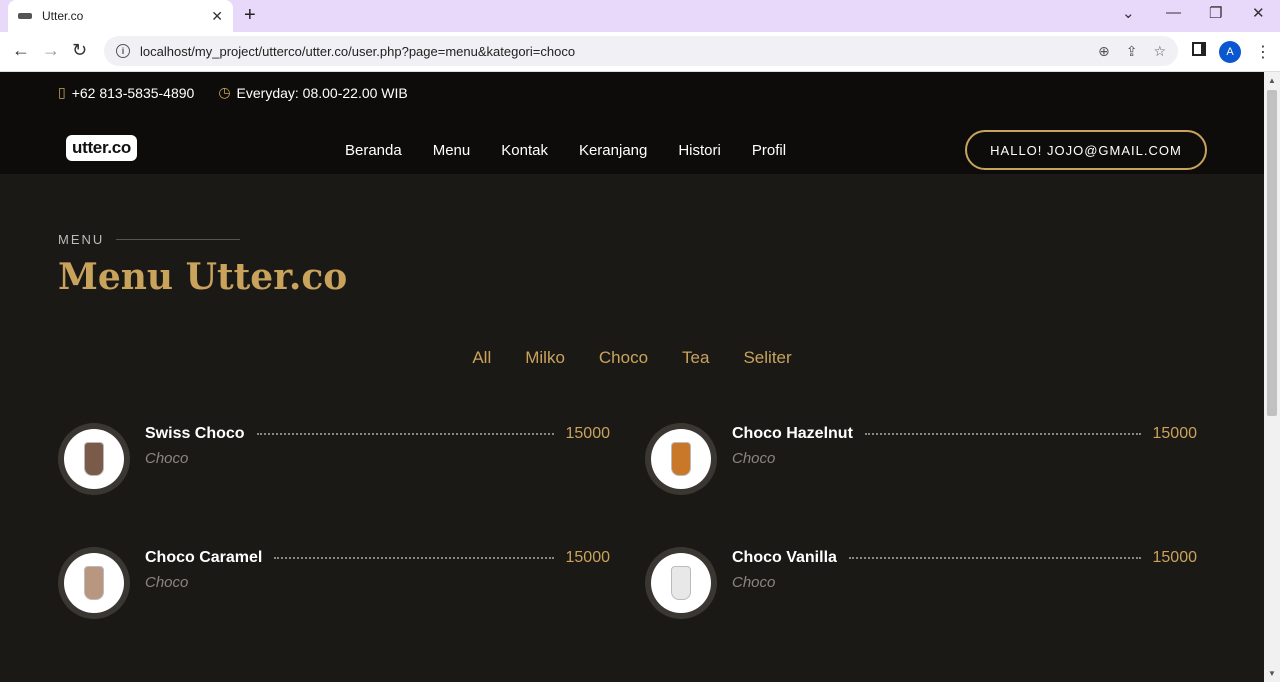 The image size is (1280, 682). What do you see at coordinates (695, 358) in the screenshot?
I see `filter-tea: Tea` at bounding box center [695, 358].